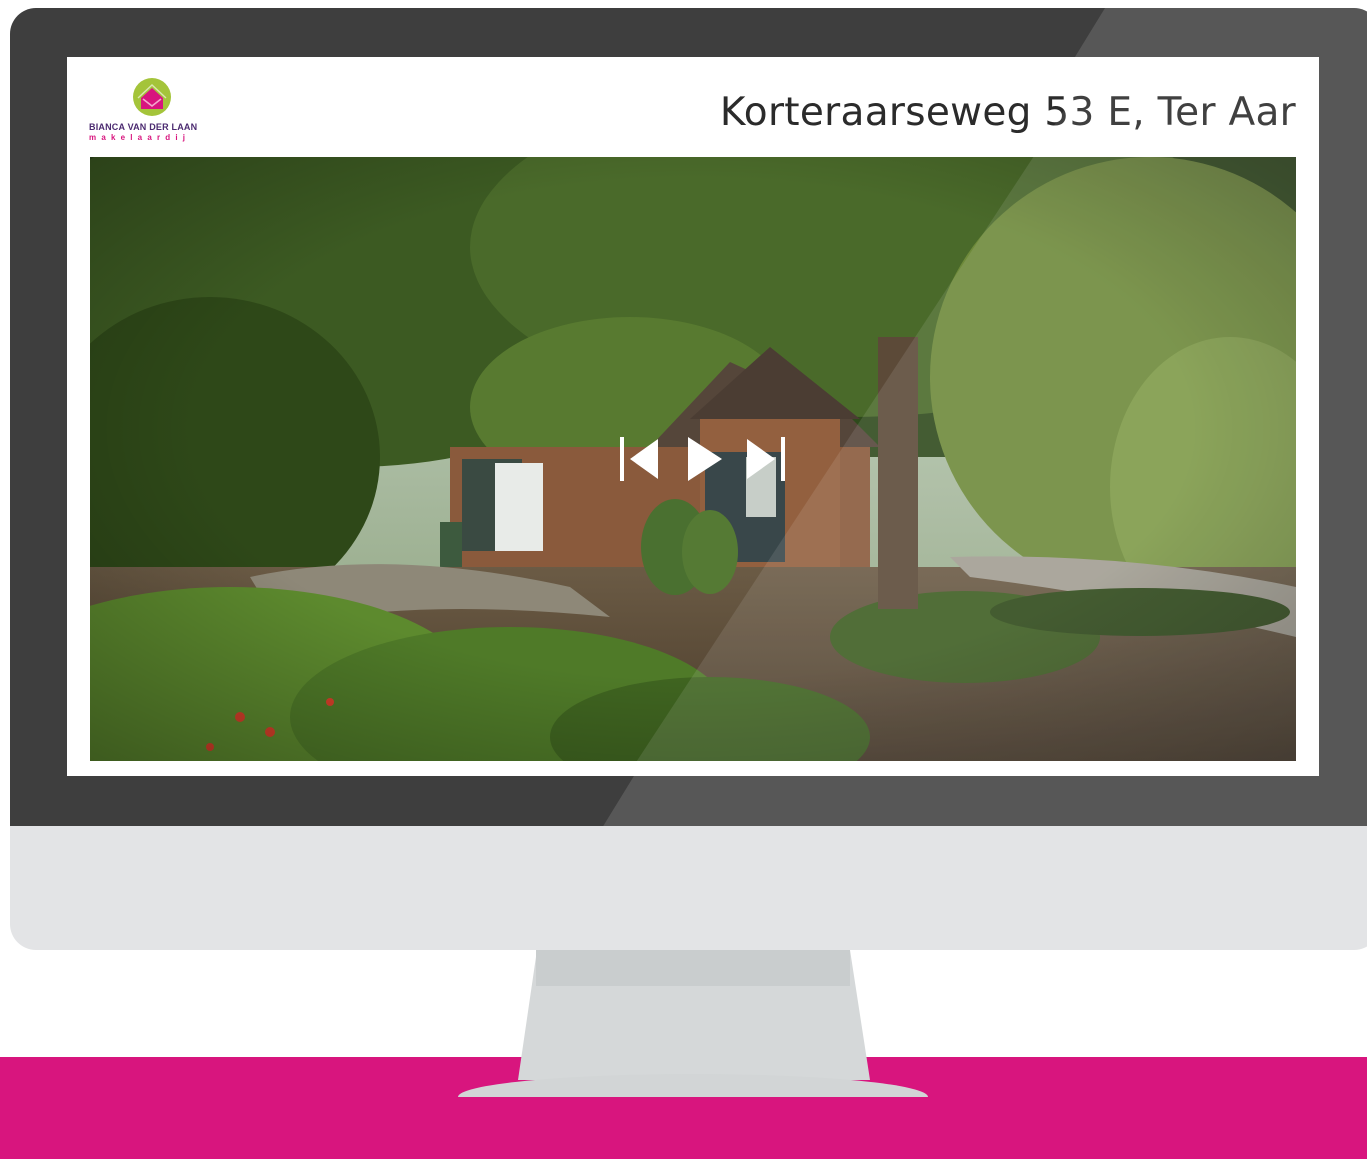 This screenshot has height=1159, width=1367. I want to click on skip-back-icon, so click(639, 459).